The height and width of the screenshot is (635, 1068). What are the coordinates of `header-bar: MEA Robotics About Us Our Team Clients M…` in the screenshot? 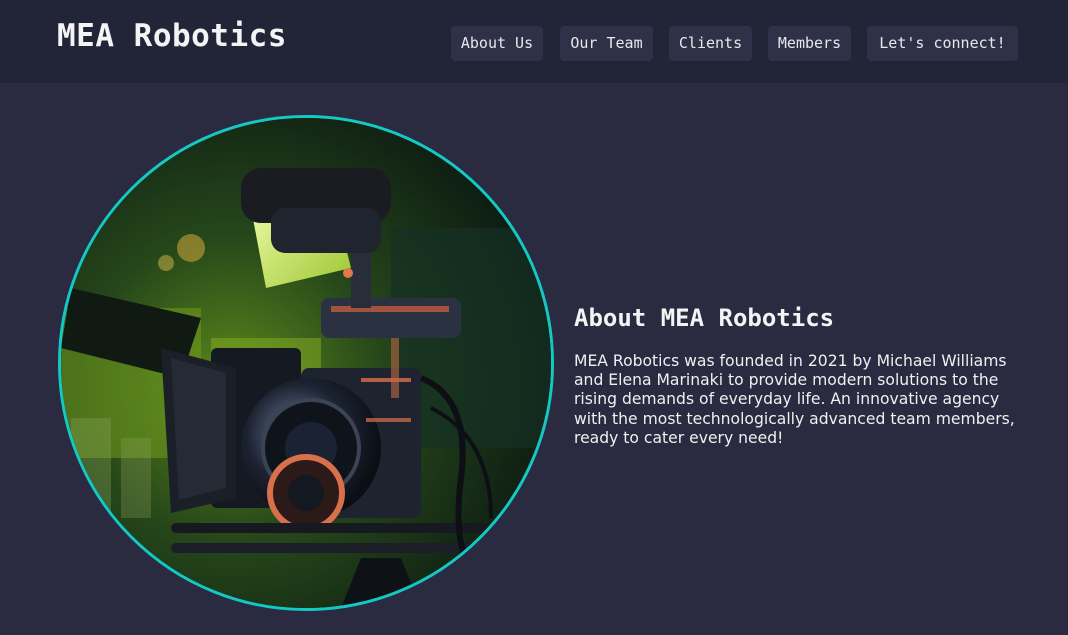 It's located at (534, 41).